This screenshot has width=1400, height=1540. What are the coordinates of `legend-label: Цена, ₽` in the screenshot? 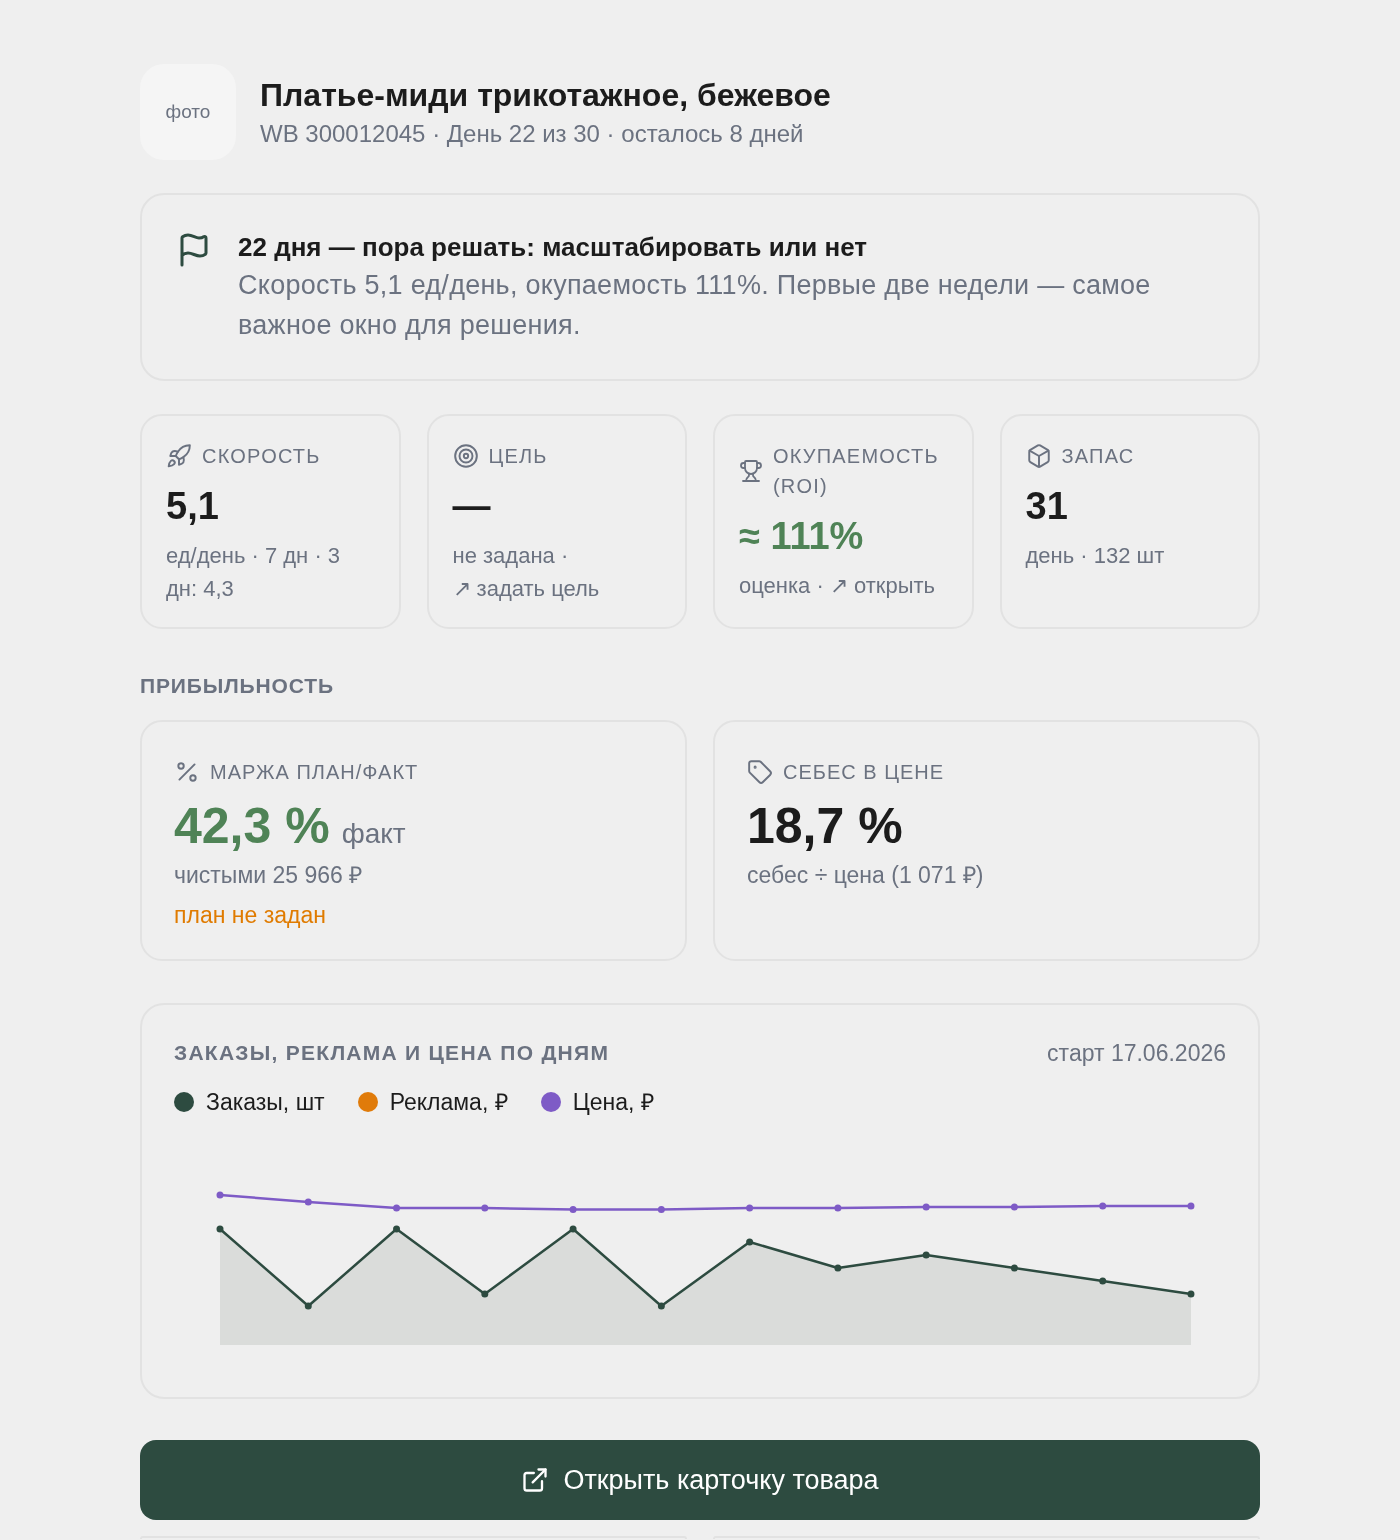 It's located at (613, 1102).